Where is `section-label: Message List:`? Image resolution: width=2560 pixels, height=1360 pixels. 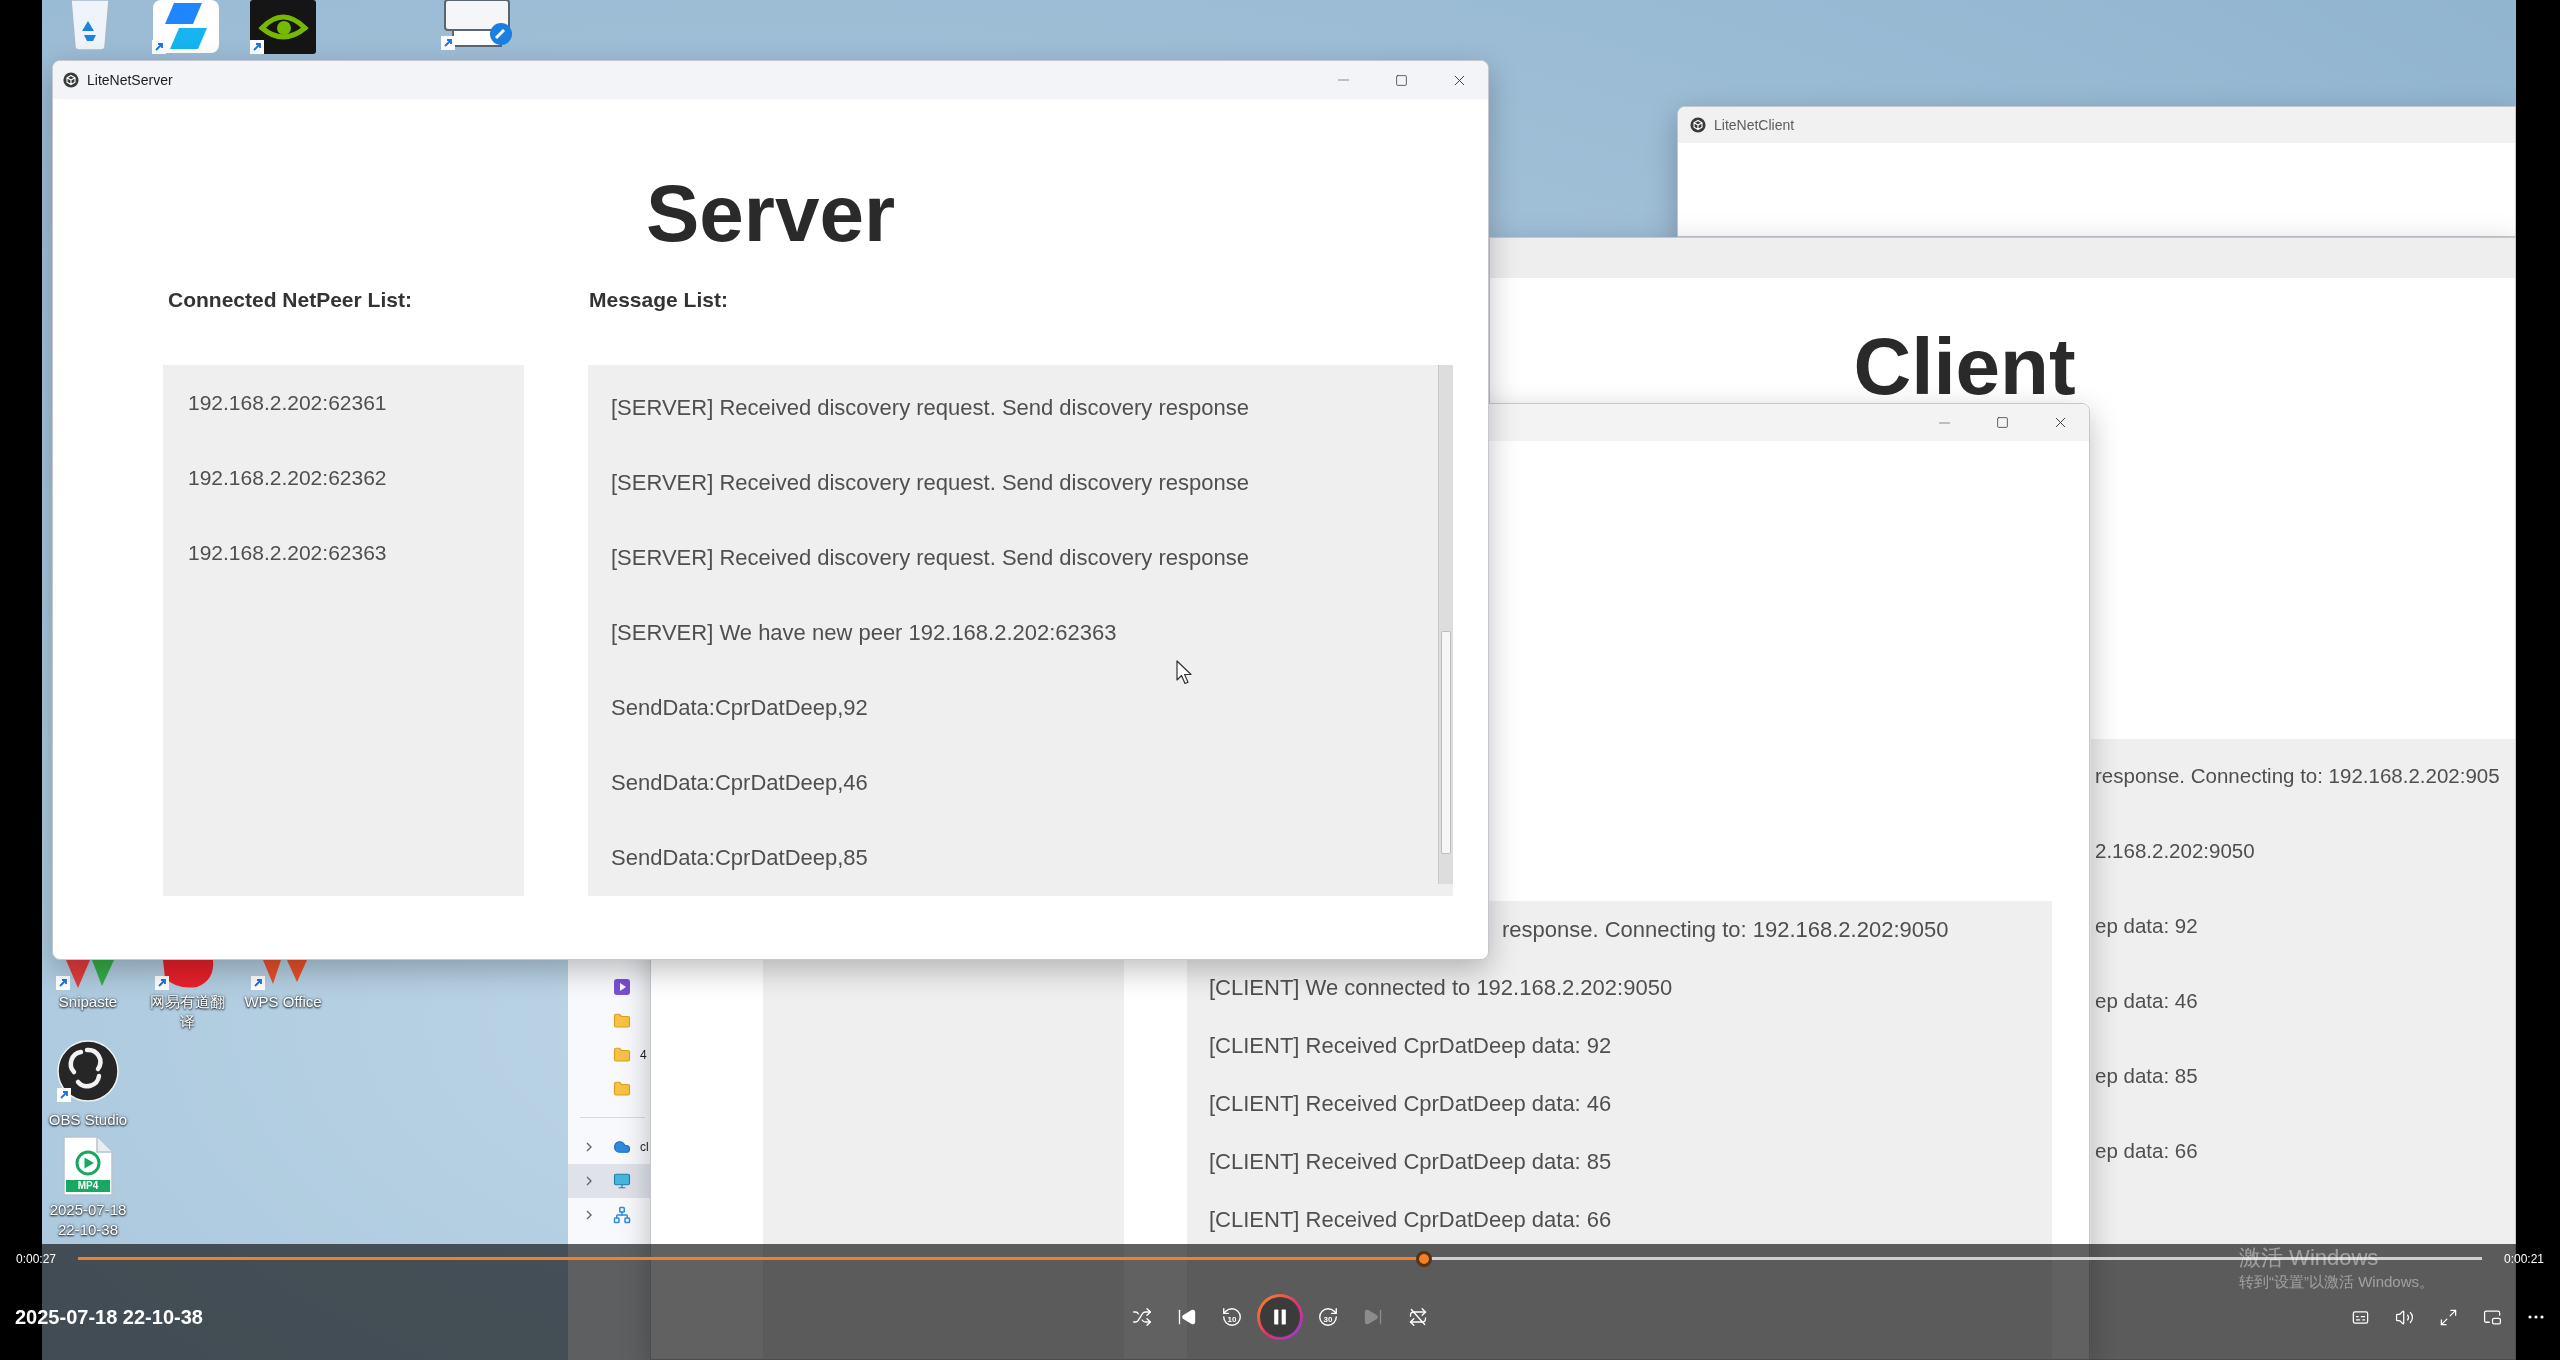 section-label: Message List: is located at coordinates (658, 300).